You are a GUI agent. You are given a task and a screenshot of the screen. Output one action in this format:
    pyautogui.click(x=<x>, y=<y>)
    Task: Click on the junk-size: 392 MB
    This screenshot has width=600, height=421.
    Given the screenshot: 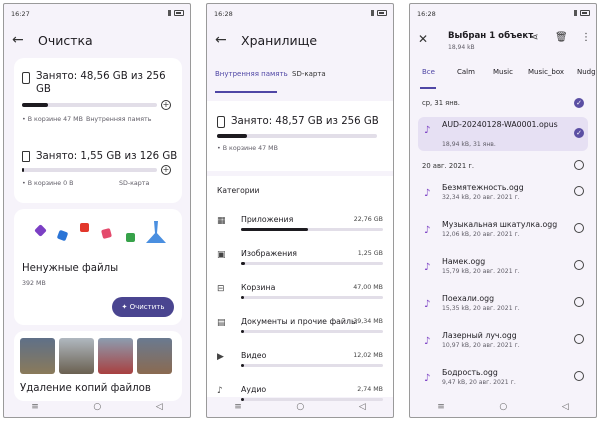 What is the action you would take?
    pyautogui.click(x=34, y=283)
    